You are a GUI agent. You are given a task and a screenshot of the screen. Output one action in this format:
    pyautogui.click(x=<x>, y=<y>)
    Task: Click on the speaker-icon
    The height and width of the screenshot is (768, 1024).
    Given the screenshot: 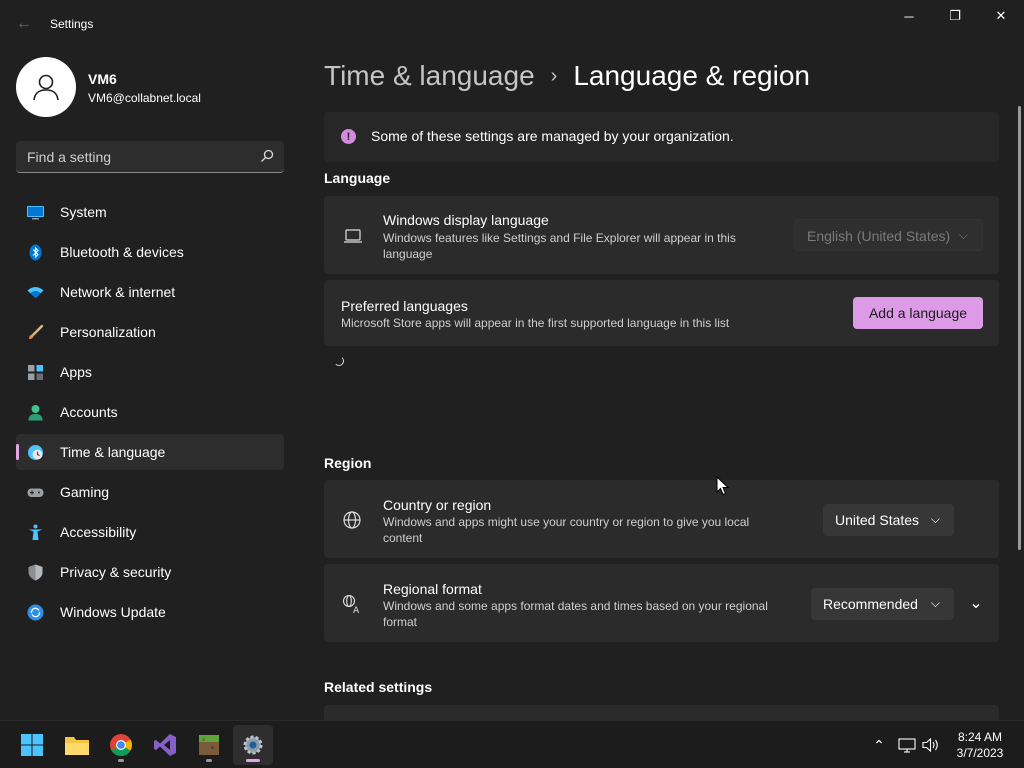 What is the action you would take?
    pyautogui.click(x=930, y=745)
    